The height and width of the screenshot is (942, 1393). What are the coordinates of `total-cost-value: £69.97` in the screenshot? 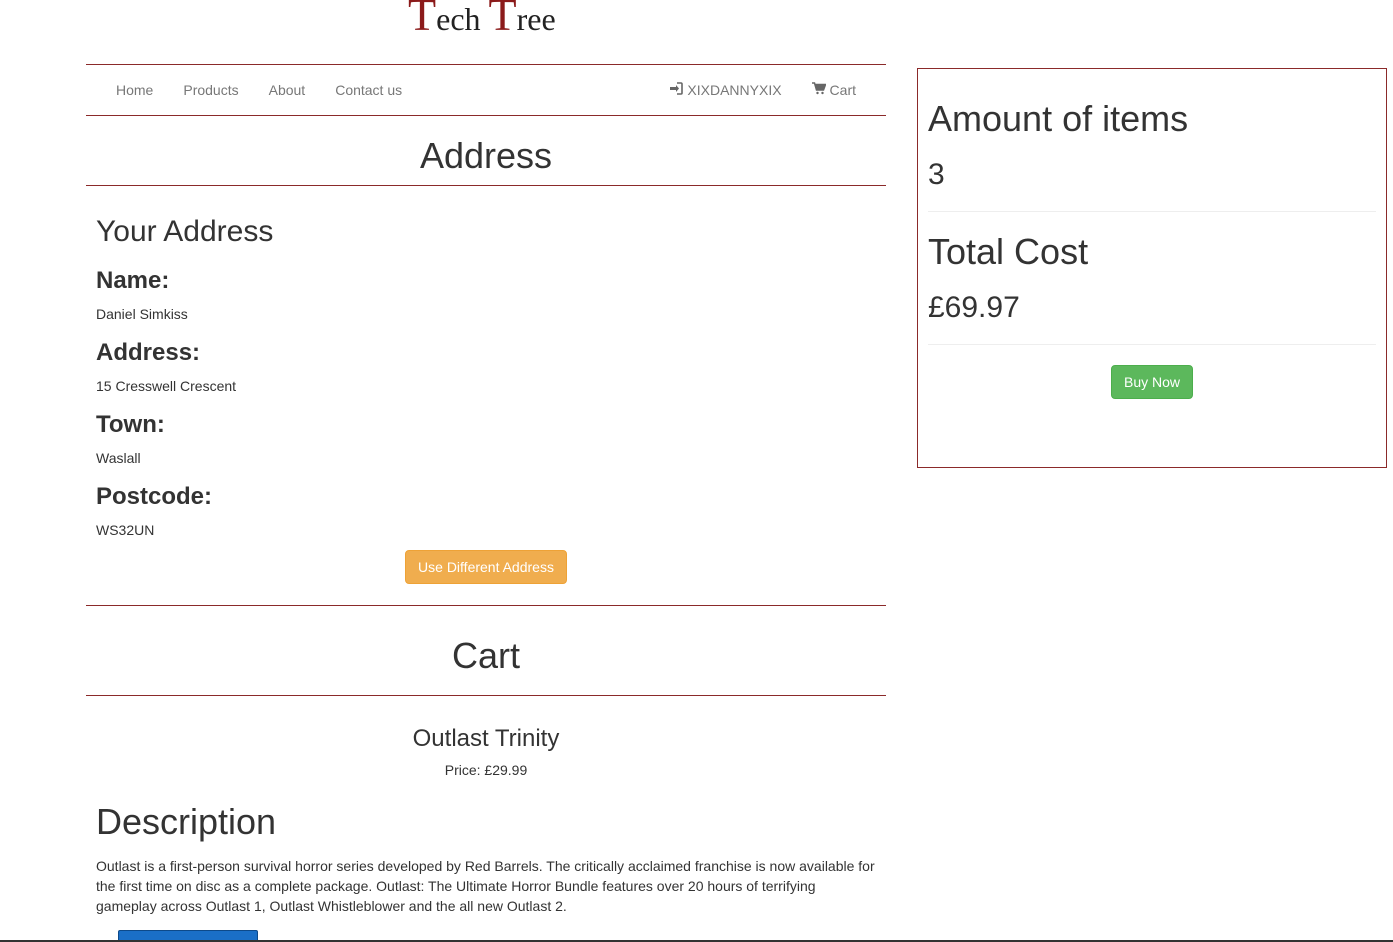 It's located at (974, 307).